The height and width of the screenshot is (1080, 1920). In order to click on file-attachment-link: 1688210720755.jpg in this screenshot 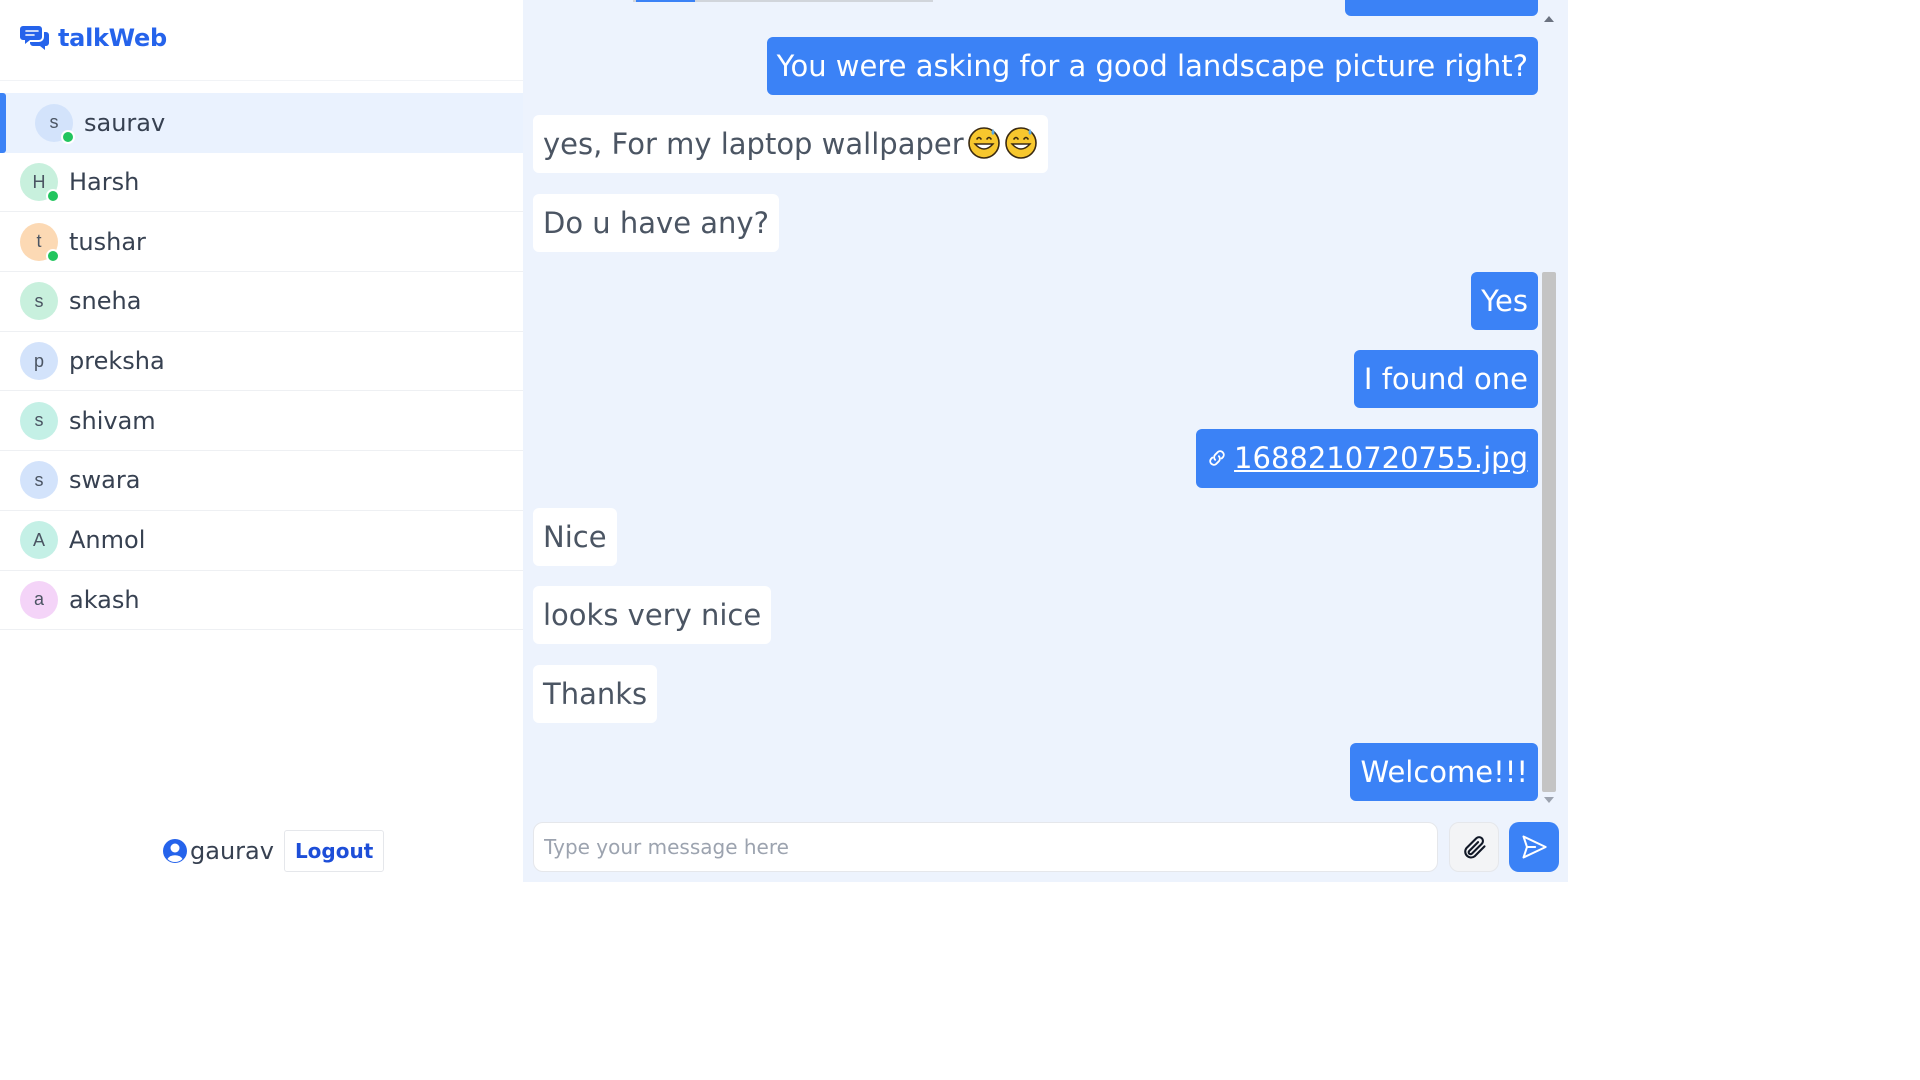, I will do `click(1367, 458)`.